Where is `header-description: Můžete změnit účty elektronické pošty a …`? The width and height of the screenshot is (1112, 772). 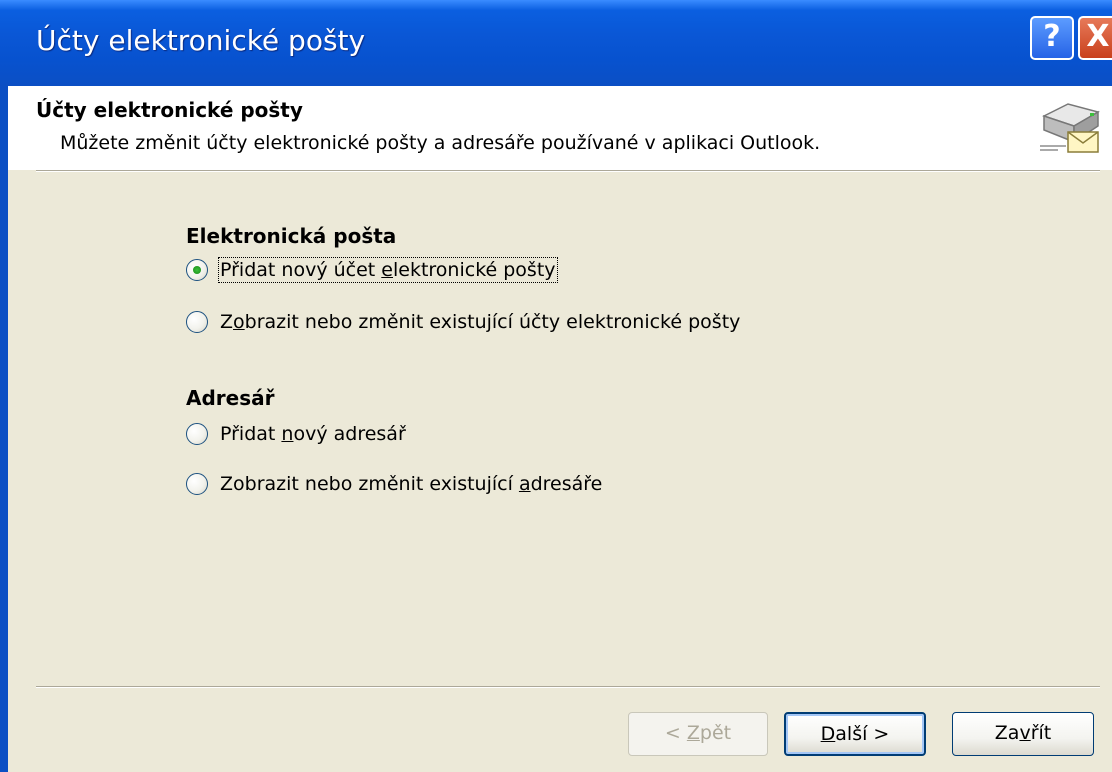
header-description: Můžete změnit účty elektronické pošty a … is located at coordinates (440, 143).